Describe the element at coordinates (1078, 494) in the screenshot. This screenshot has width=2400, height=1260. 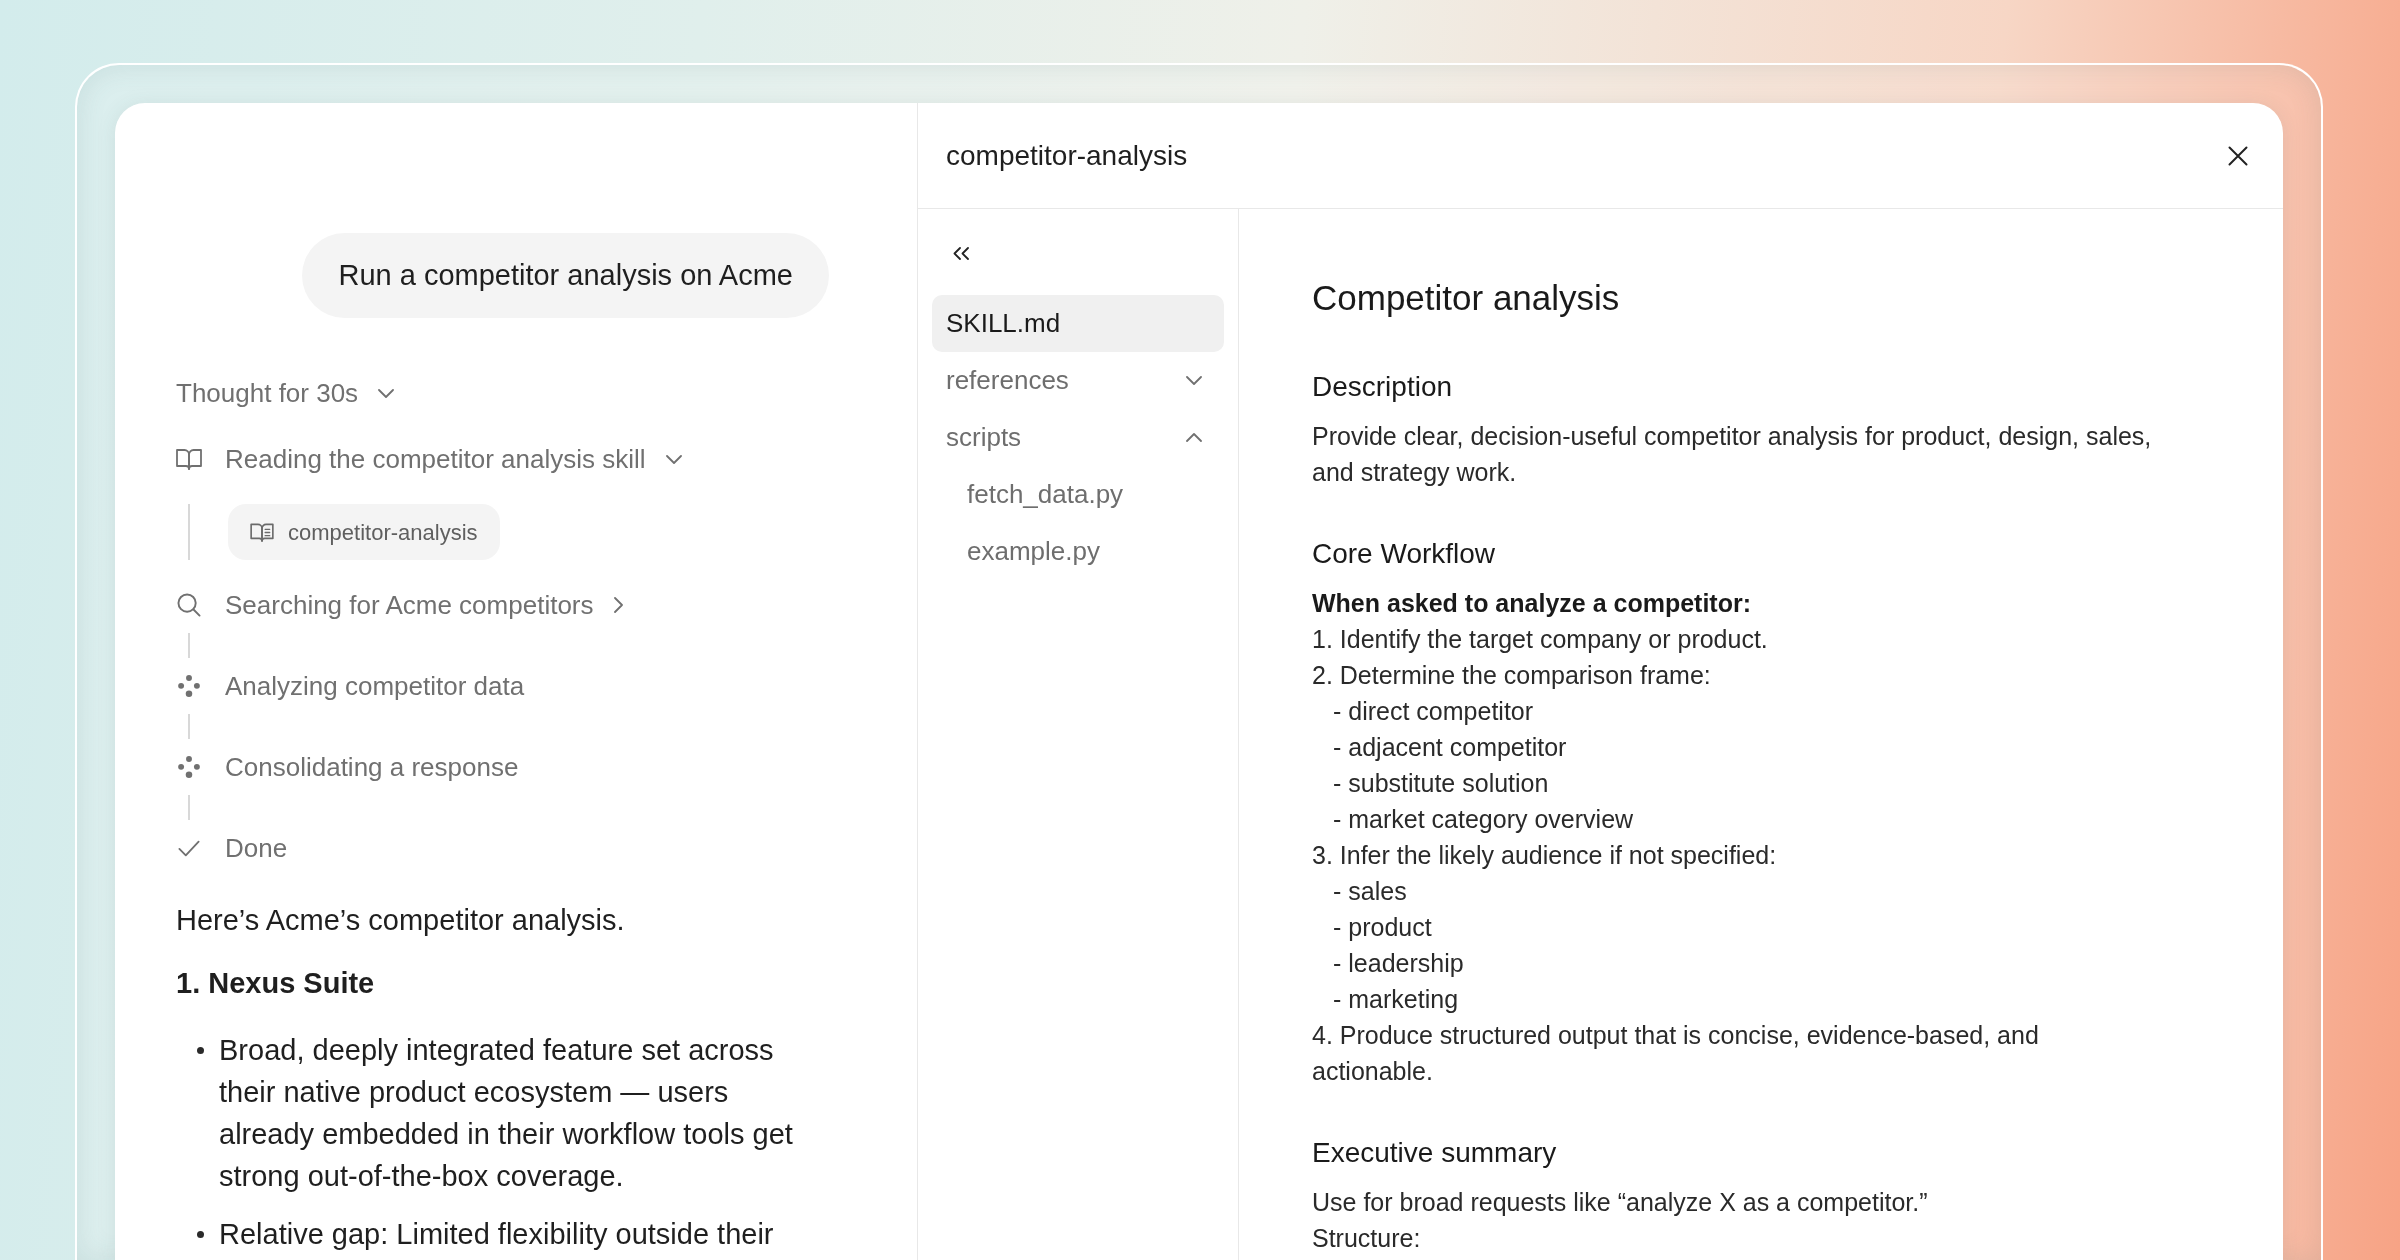
I see `file-tree-item: fetch_data.py` at that location.